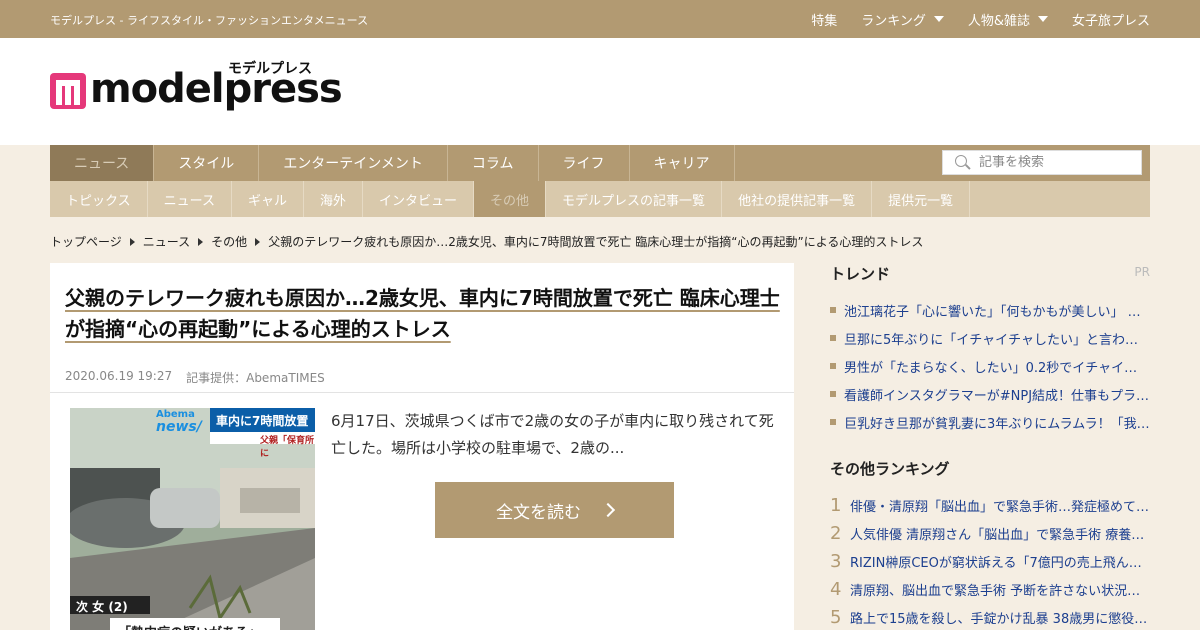 This screenshot has height=630, width=1200. I want to click on trend-title: トレンド, so click(860, 274).